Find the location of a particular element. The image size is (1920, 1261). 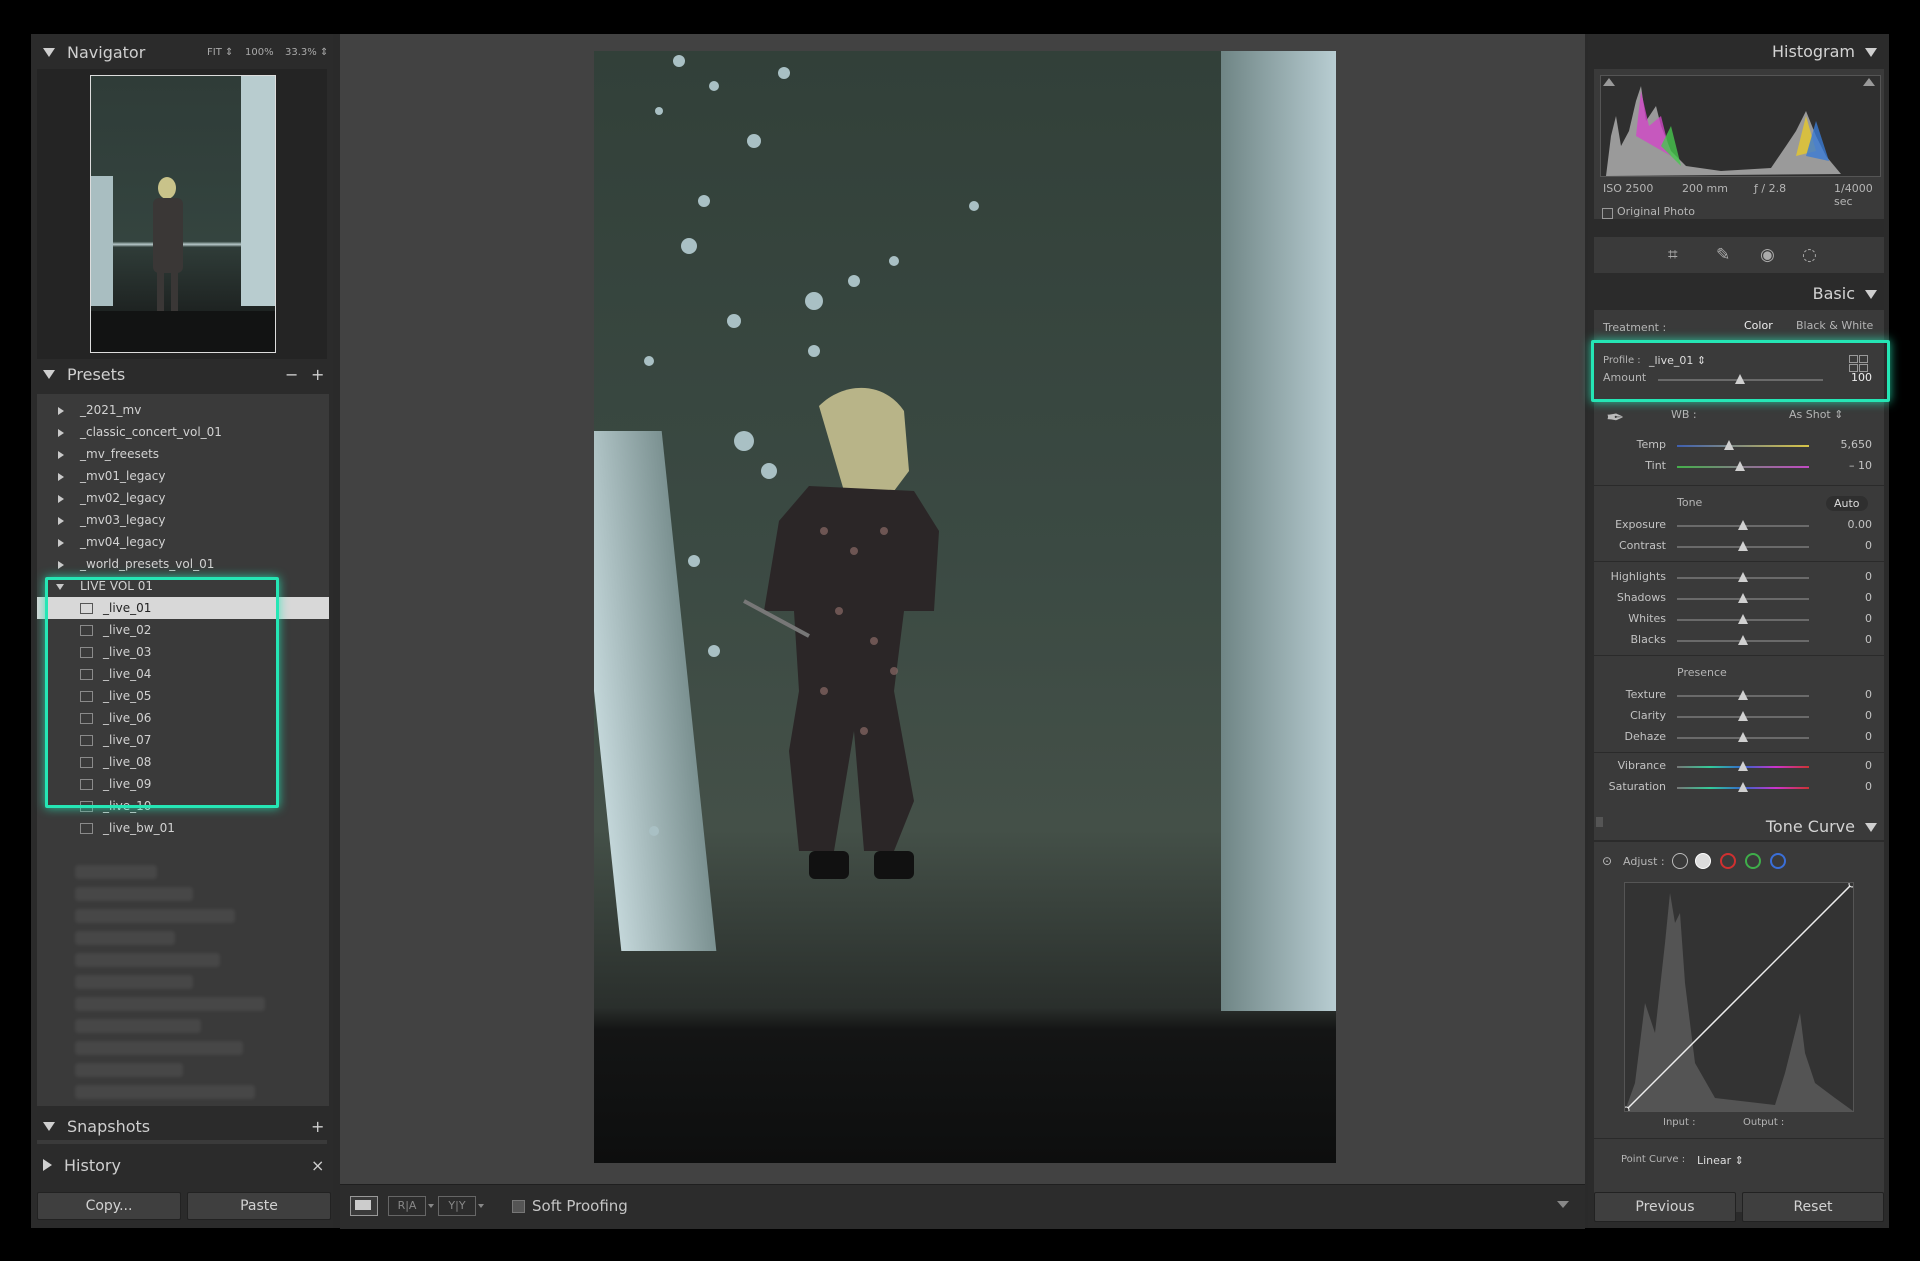

add-preset-button: + is located at coordinates (317, 374).